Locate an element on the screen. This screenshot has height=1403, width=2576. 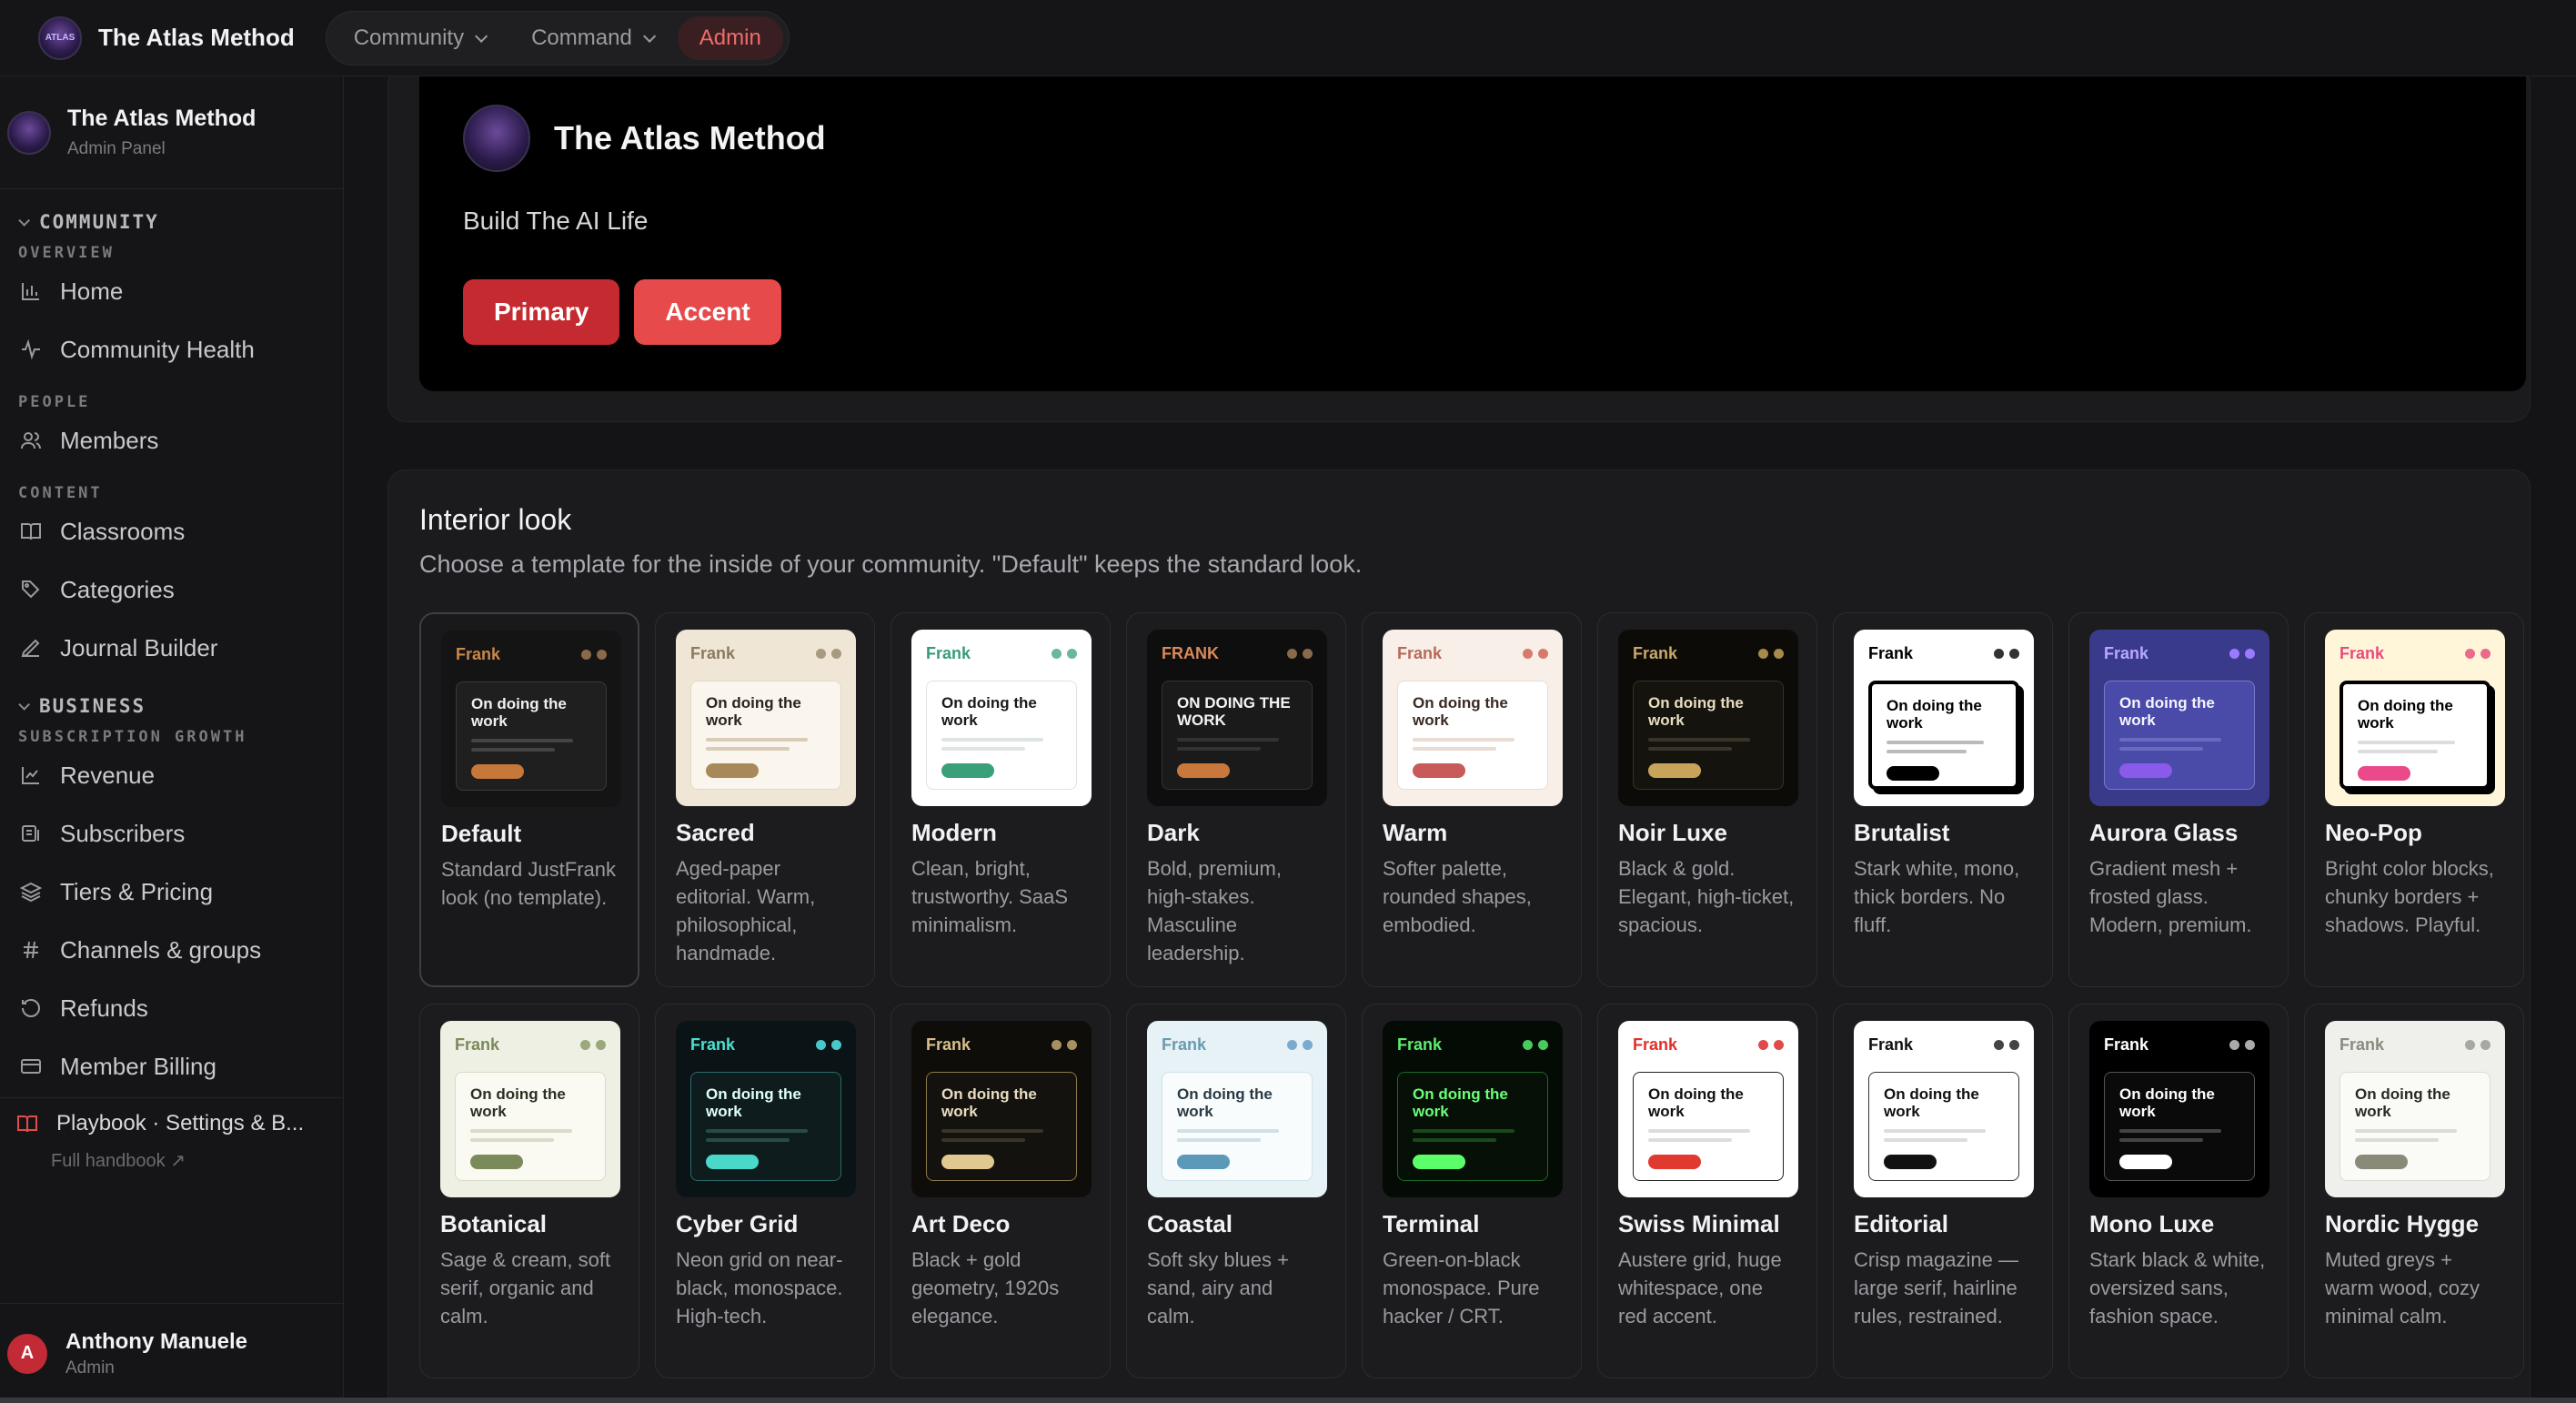
user-profile: A Anthony Manuele Admin is located at coordinates (172, 1353).